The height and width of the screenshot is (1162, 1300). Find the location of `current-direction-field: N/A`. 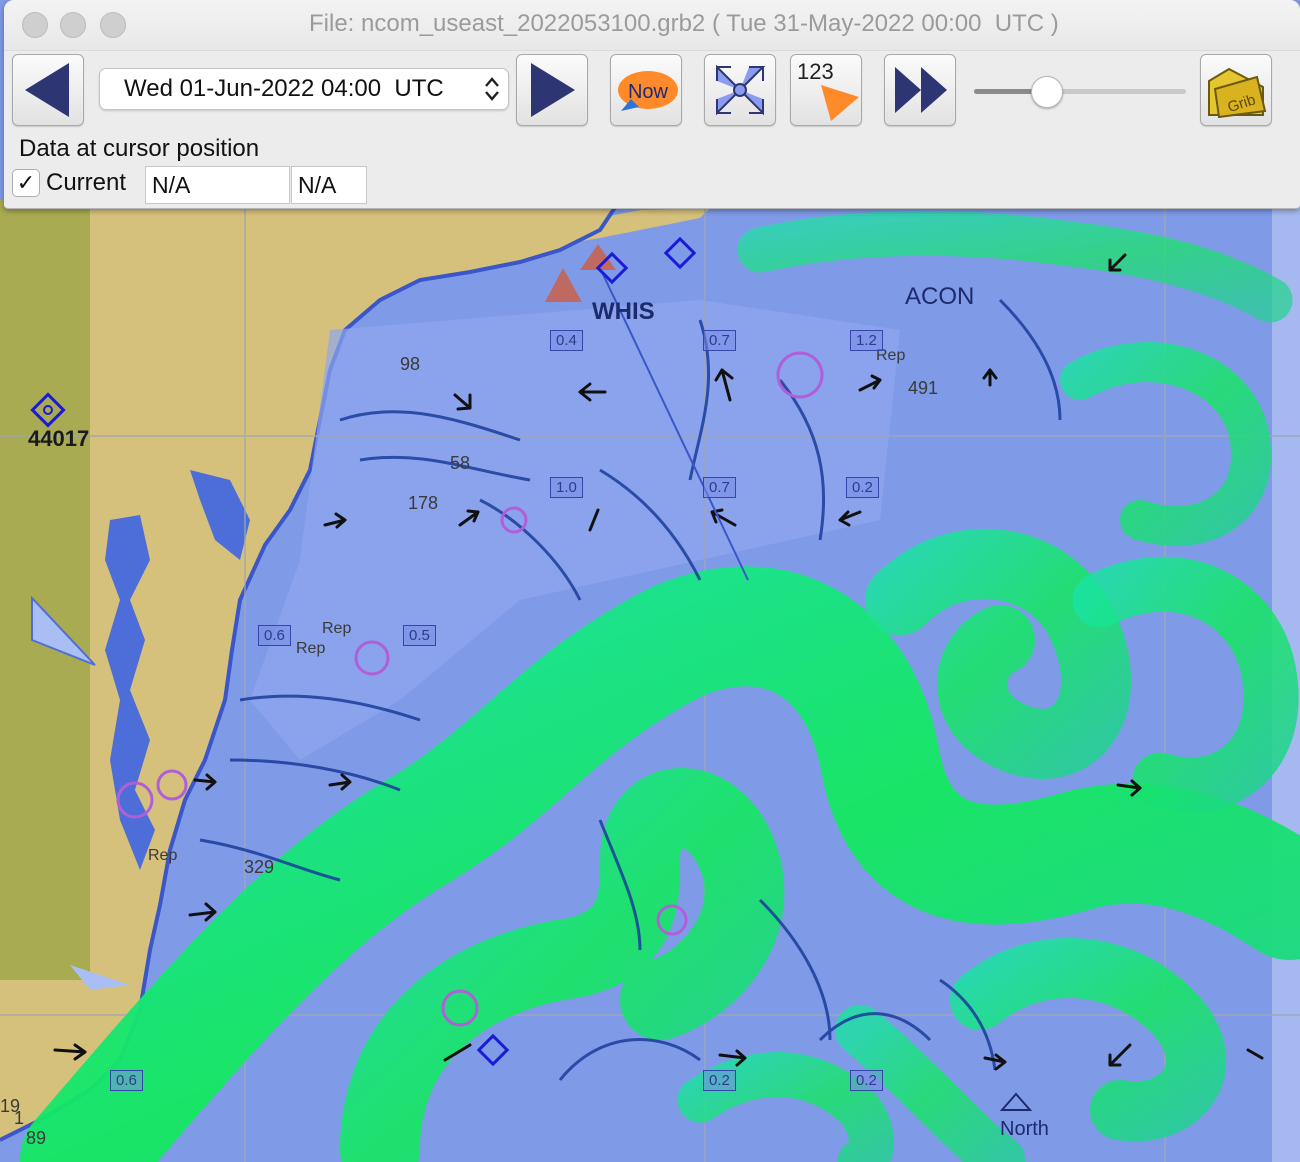

current-direction-field: N/A is located at coordinates (329, 185).